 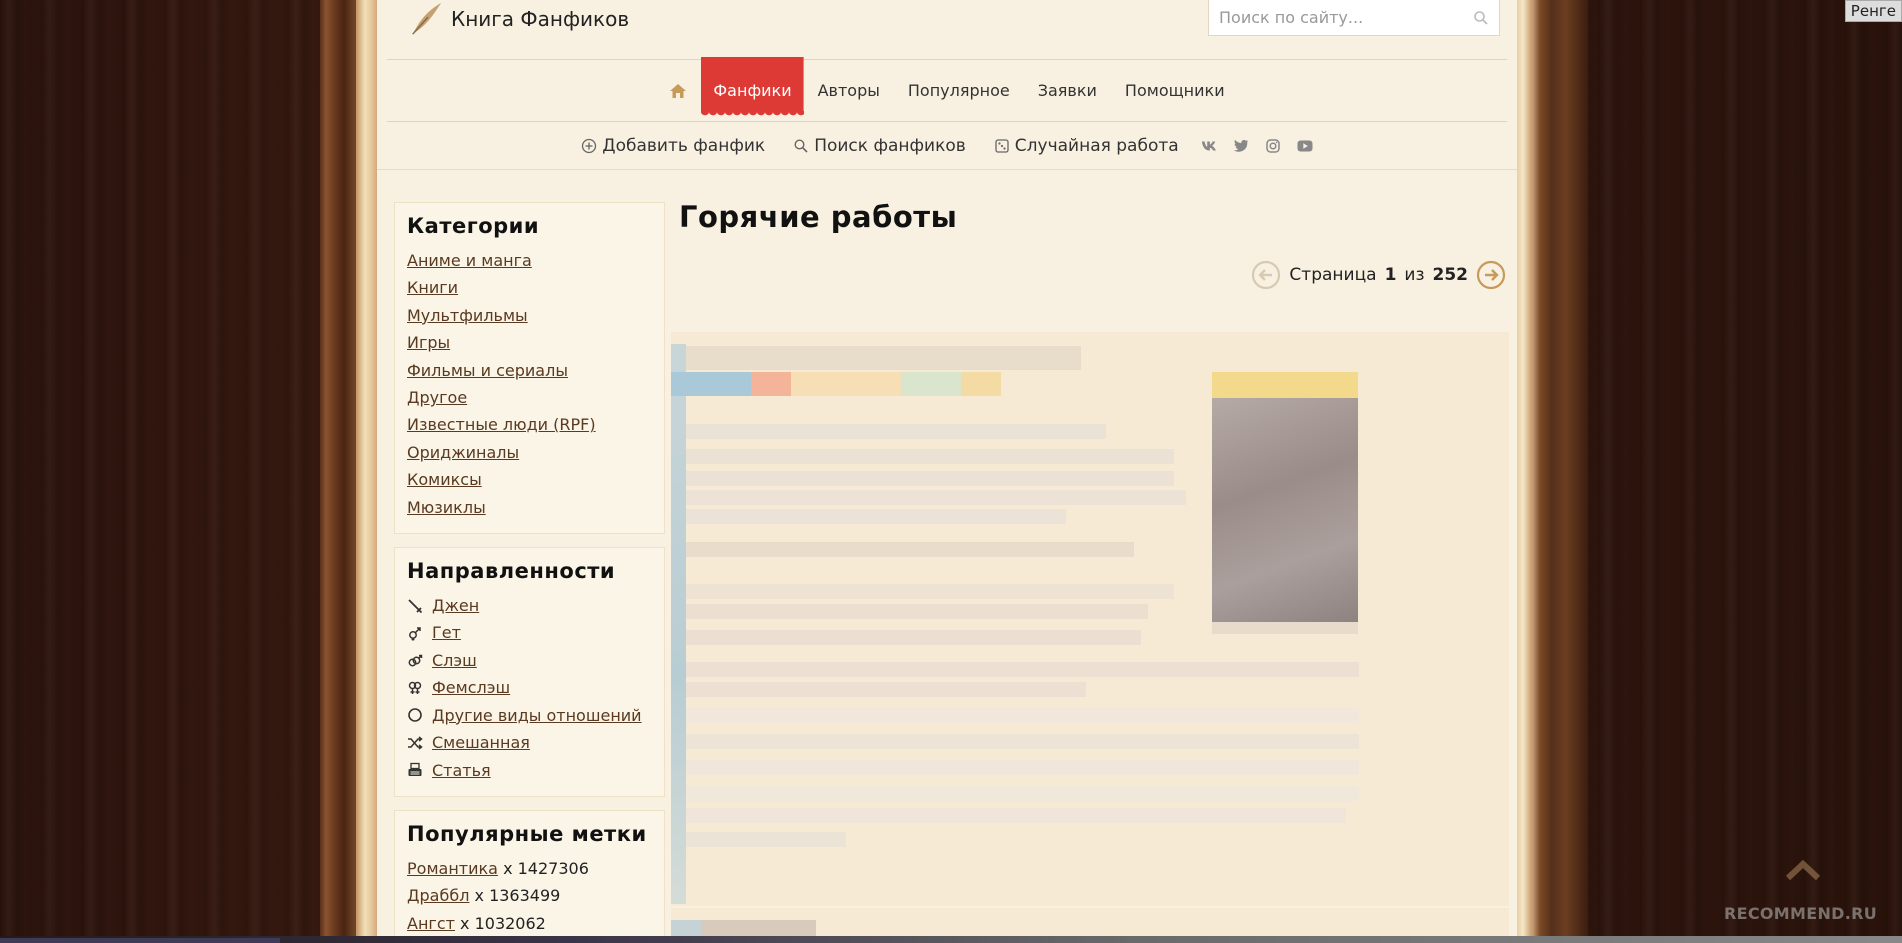 I want to click on add-fanfic-label: Добавить фанфик, so click(x=684, y=145).